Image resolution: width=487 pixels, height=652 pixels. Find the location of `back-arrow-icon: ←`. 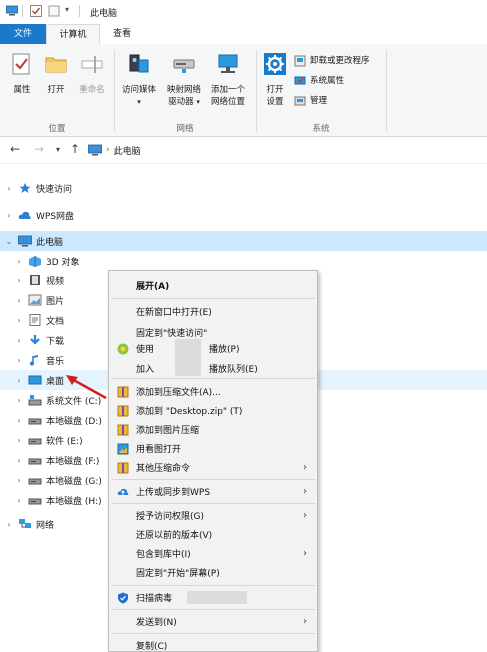

back-arrow-icon: ← is located at coordinates (15, 149).